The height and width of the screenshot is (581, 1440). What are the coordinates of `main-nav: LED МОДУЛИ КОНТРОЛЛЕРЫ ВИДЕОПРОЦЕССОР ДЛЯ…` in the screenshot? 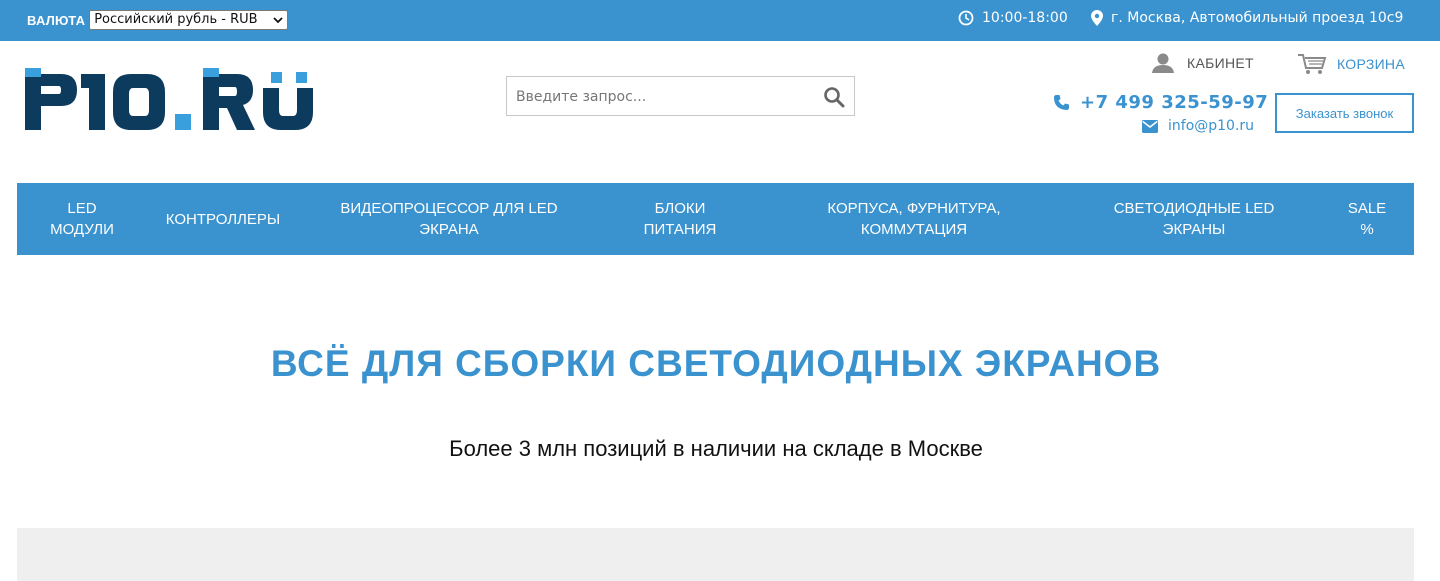 It's located at (715, 219).